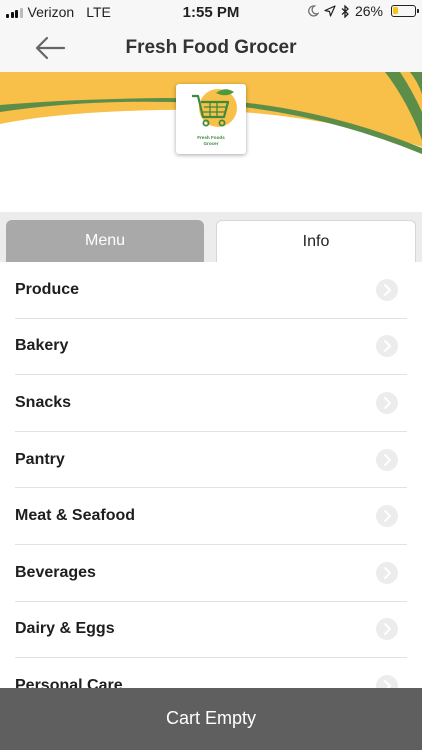 This screenshot has height=750, width=422. I want to click on category-item-personal-care: Personal Care, so click(211, 673).